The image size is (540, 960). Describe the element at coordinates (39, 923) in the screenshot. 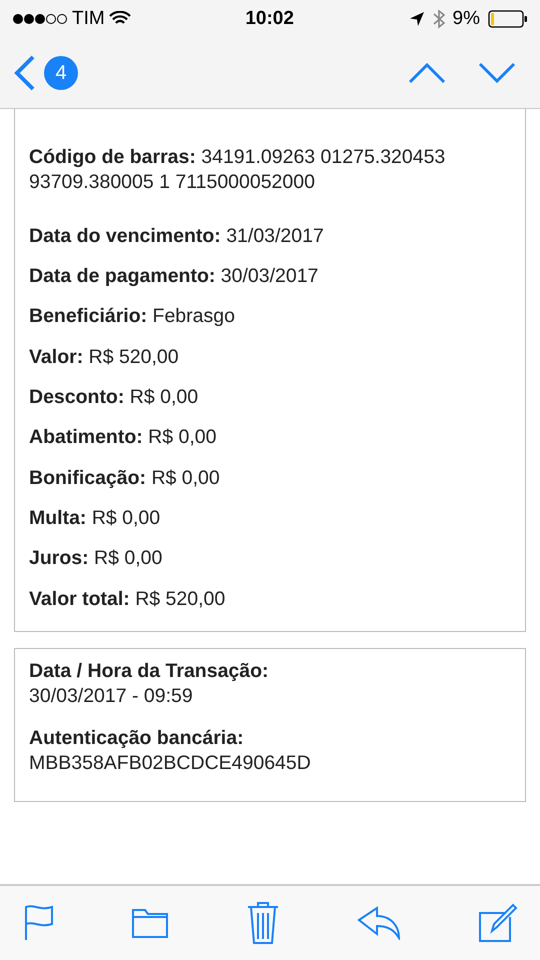

I see `flag-icon` at that location.